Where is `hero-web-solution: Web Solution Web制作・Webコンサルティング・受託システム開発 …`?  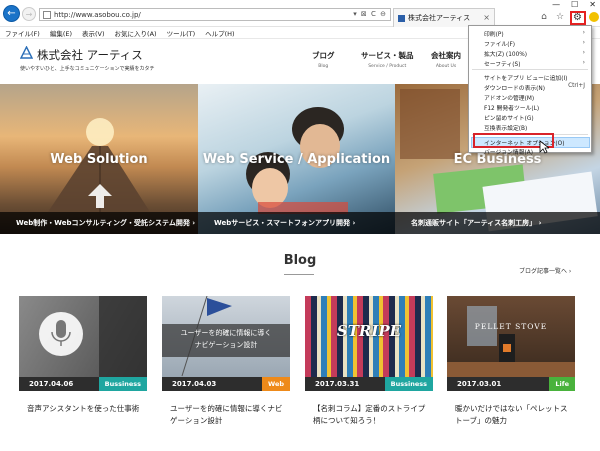
hero-web-solution: Web Solution Web制作・Webコンサルティング・受託システム開発 … is located at coordinates (99, 159).